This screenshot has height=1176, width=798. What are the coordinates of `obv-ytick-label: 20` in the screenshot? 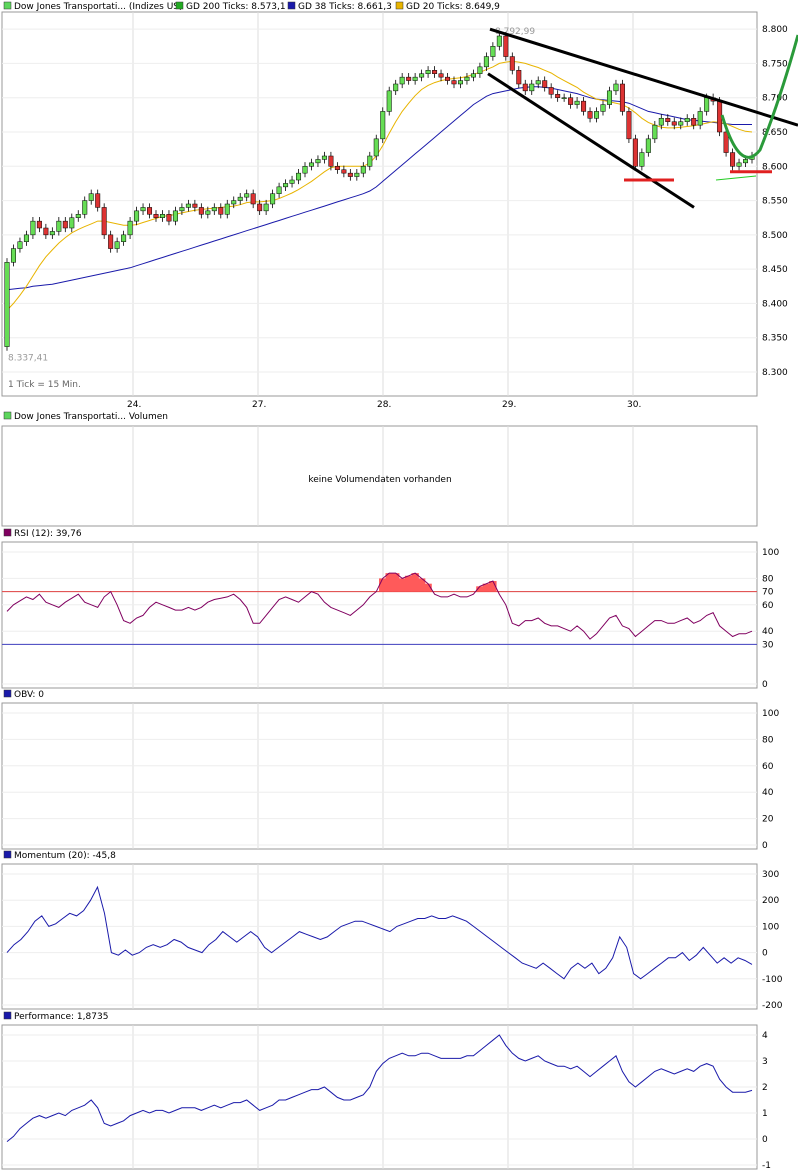 It's located at (768, 820).